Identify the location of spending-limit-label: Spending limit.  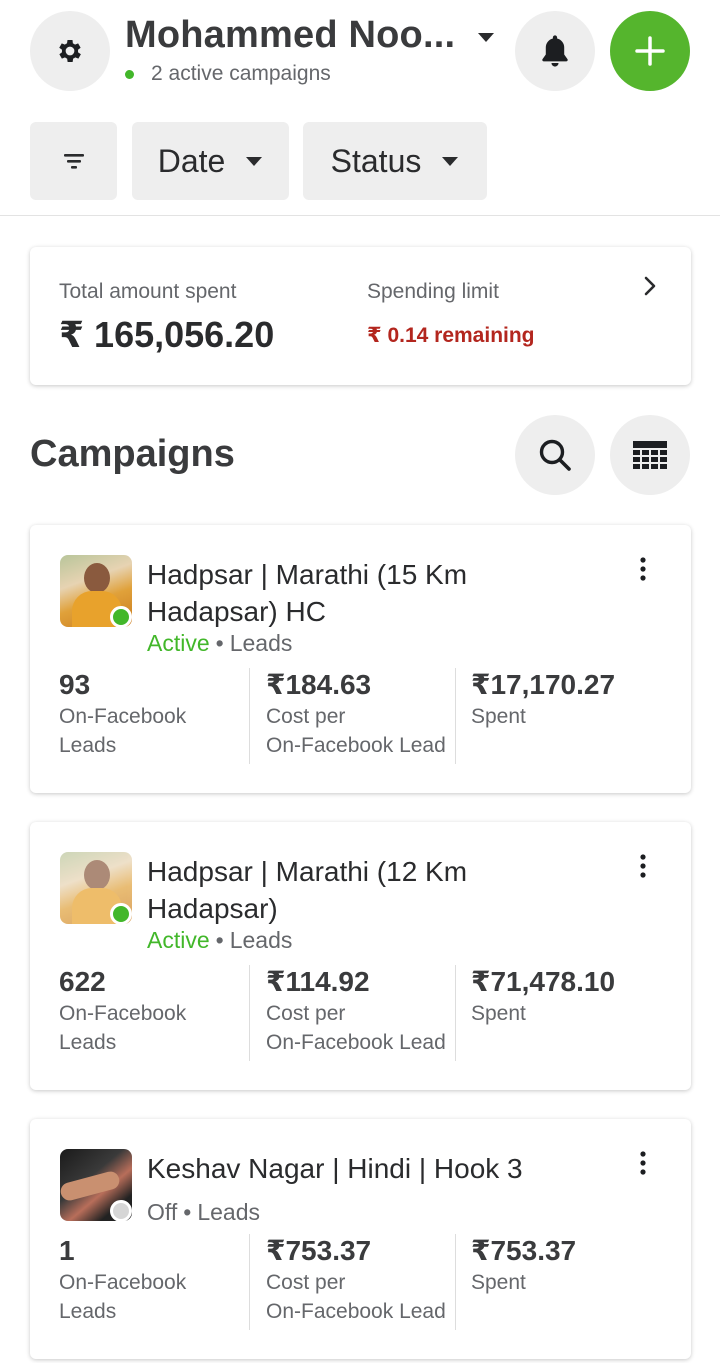
(433, 291).